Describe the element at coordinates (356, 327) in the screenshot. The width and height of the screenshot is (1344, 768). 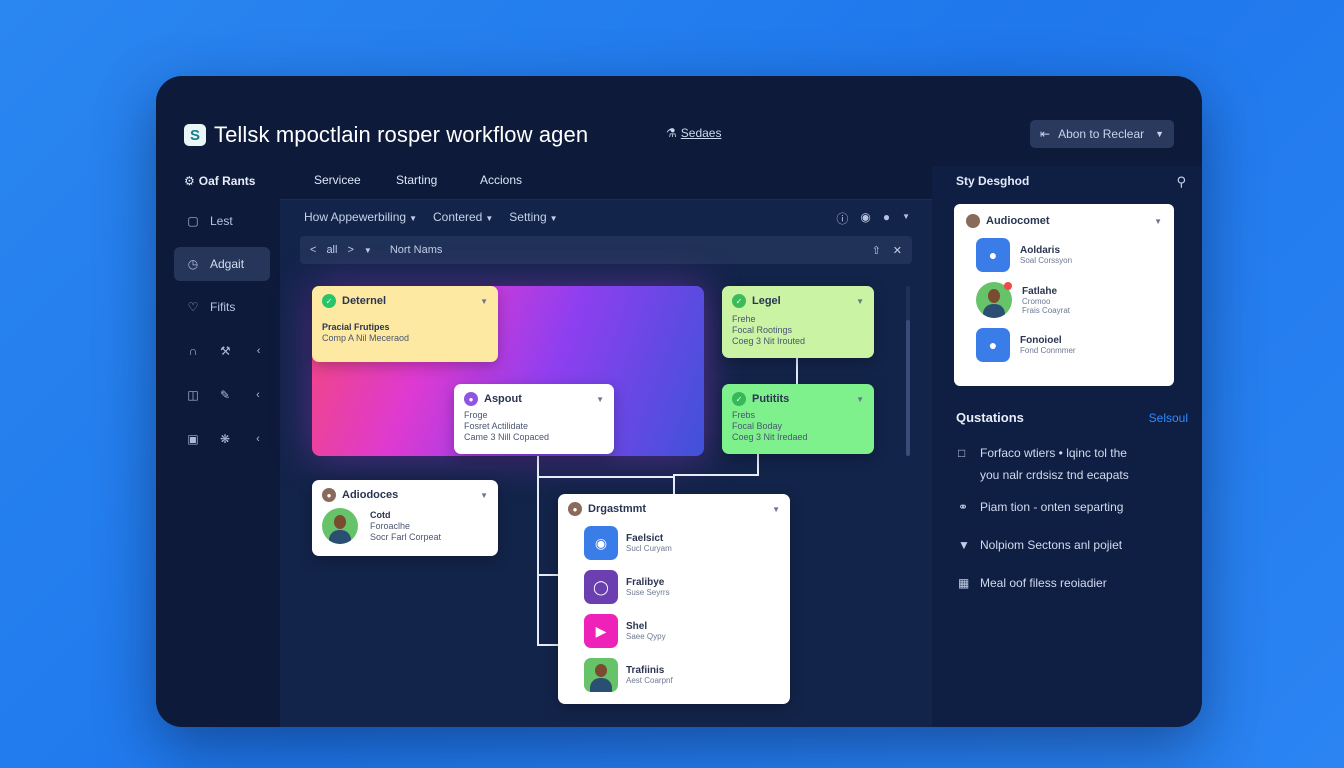
I see `card-line: Pracial Frutipes` at that location.